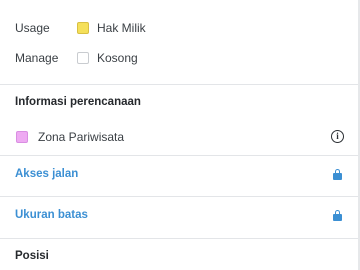 The image size is (360, 270). Describe the element at coordinates (51, 215) in the screenshot. I see `boundary-size-link: Ukuran batas` at that location.